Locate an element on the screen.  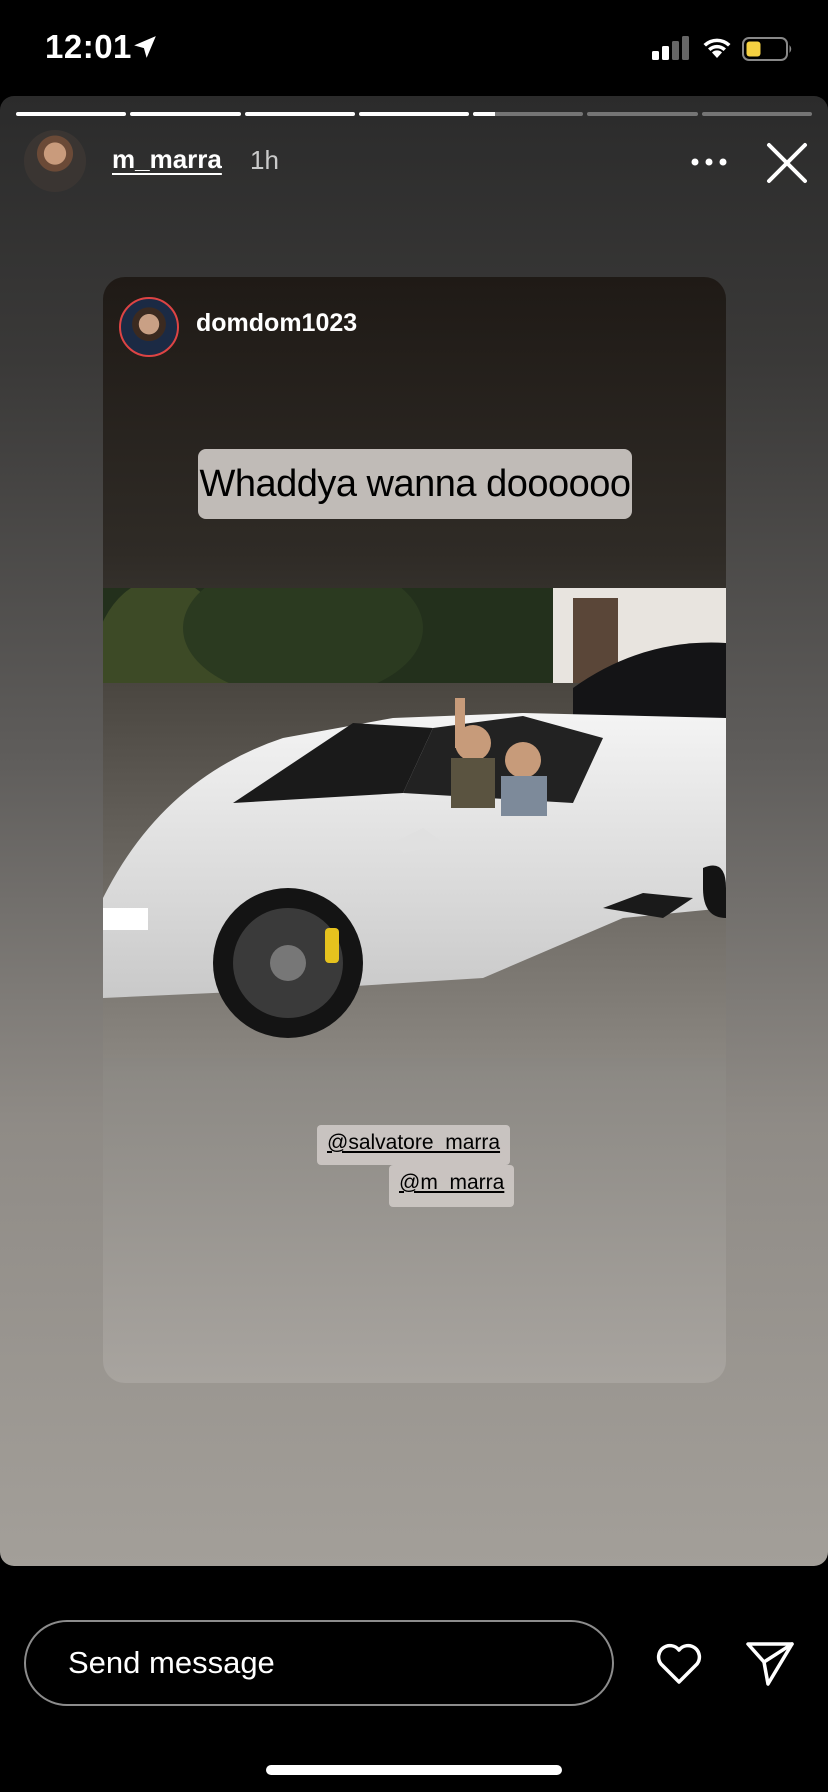
story-progress-bar is located at coordinates (414, 114).